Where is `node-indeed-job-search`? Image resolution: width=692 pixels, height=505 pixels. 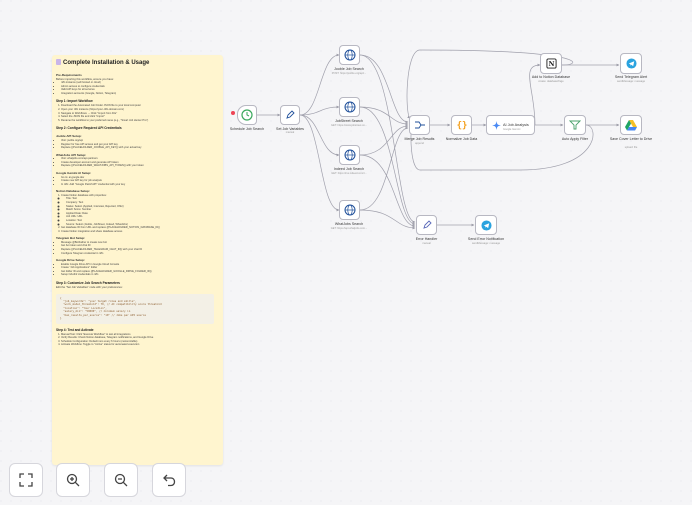 node-indeed-job-search is located at coordinates (349, 155).